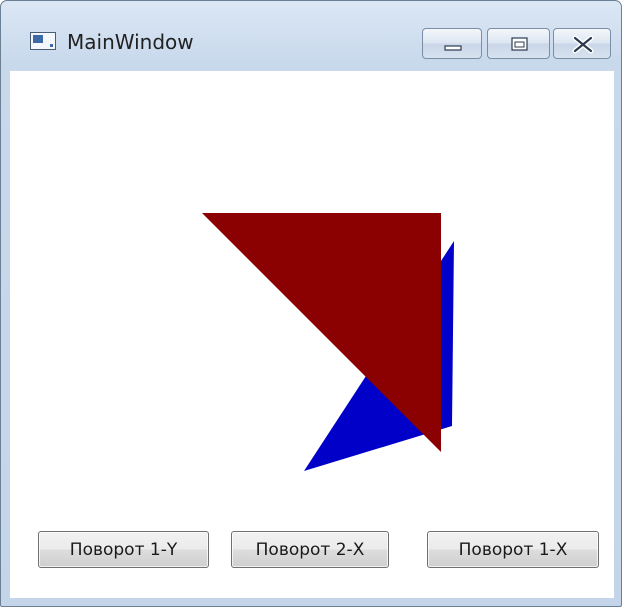  What do you see at coordinates (43, 41) in the screenshot?
I see `app-icon` at bounding box center [43, 41].